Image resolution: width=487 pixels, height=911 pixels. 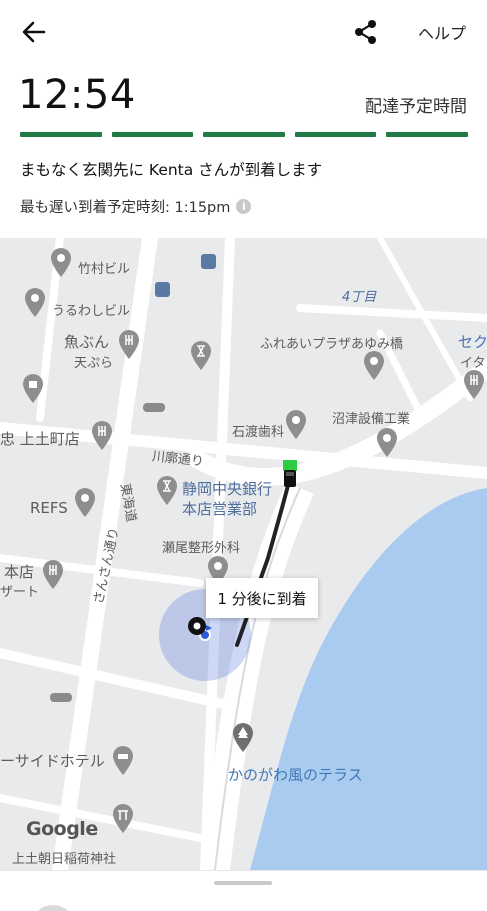 What do you see at coordinates (332, 344) in the screenshot?
I see `map-label: ふれあいプラザあゆみ橋` at bounding box center [332, 344].